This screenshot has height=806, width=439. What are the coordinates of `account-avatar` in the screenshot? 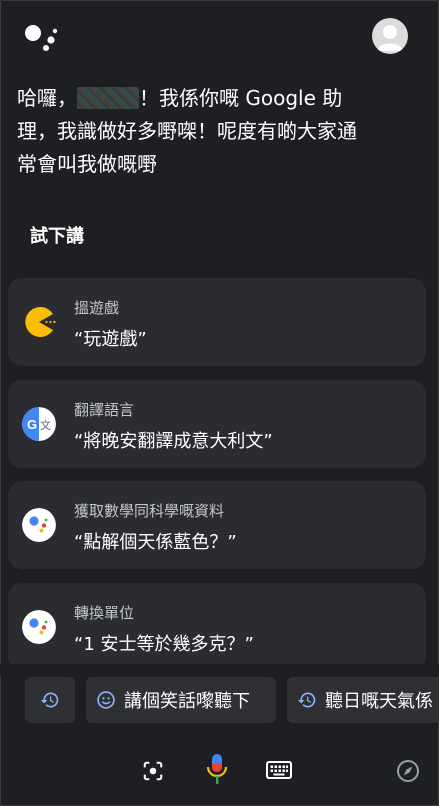 It's located at (390, 36).